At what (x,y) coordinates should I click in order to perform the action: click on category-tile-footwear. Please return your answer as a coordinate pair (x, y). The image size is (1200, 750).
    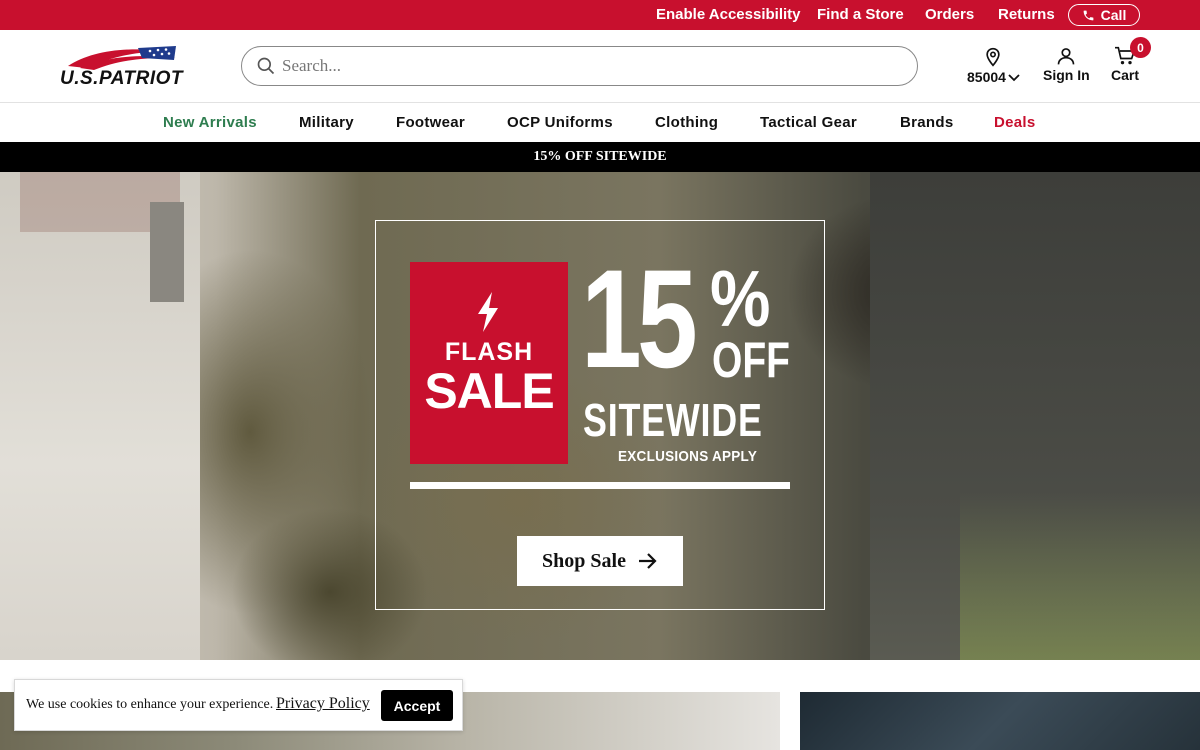
    Looking at the image, I should click on (1000, 721).